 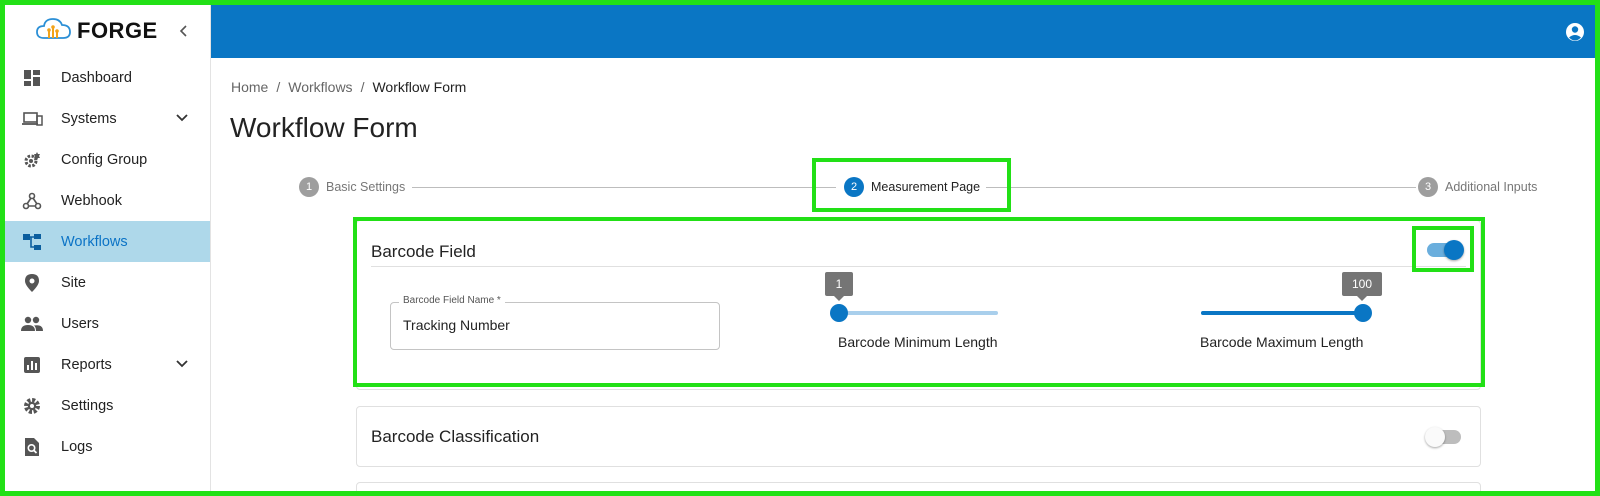 I want to click on sidebar-item-dashboard: Dashboard, so click(x=107, y=77).